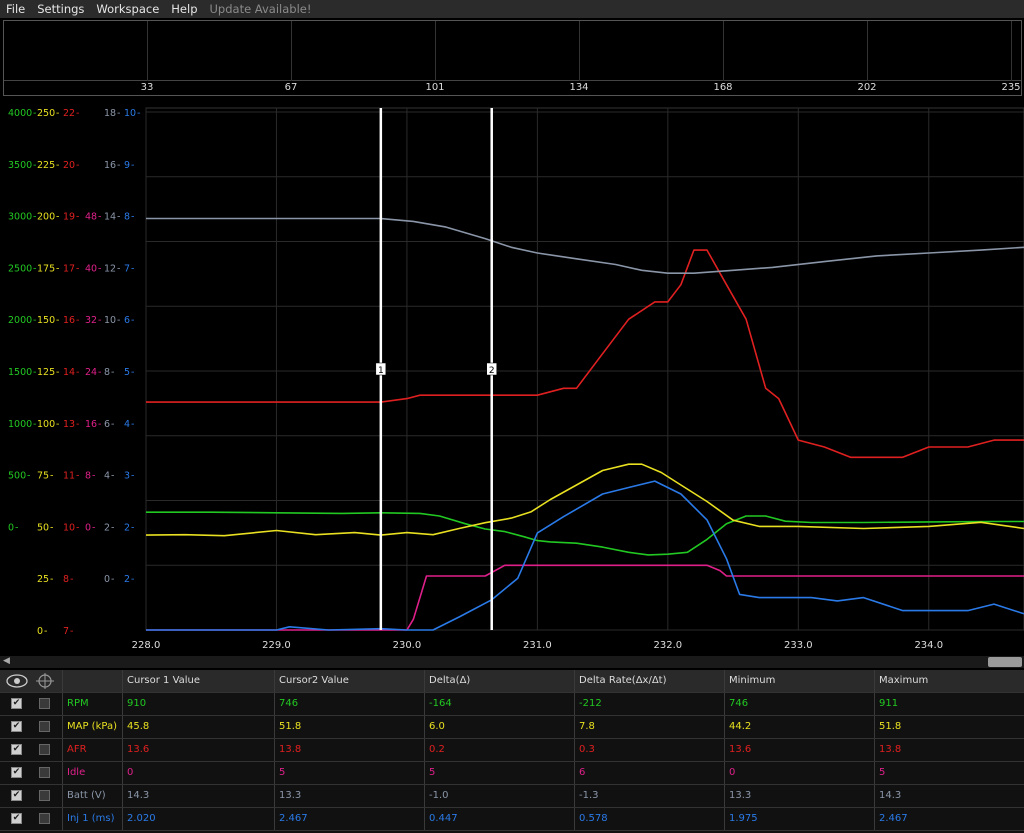  Describe the element at coordinates (69, 320) in the screenshot. I see `y-tick-label-afr: 16` at that location.